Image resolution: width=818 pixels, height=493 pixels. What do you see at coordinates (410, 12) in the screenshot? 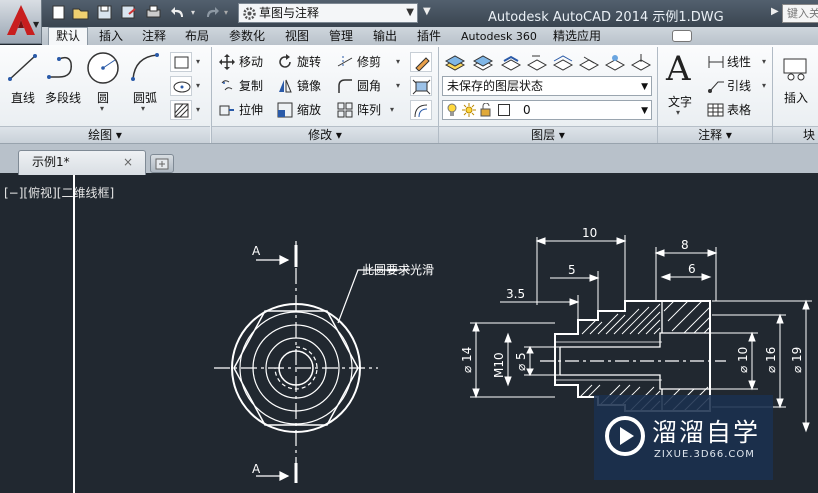
I see `chevron-down-icon: ▼` at bounding box center [410, 12].